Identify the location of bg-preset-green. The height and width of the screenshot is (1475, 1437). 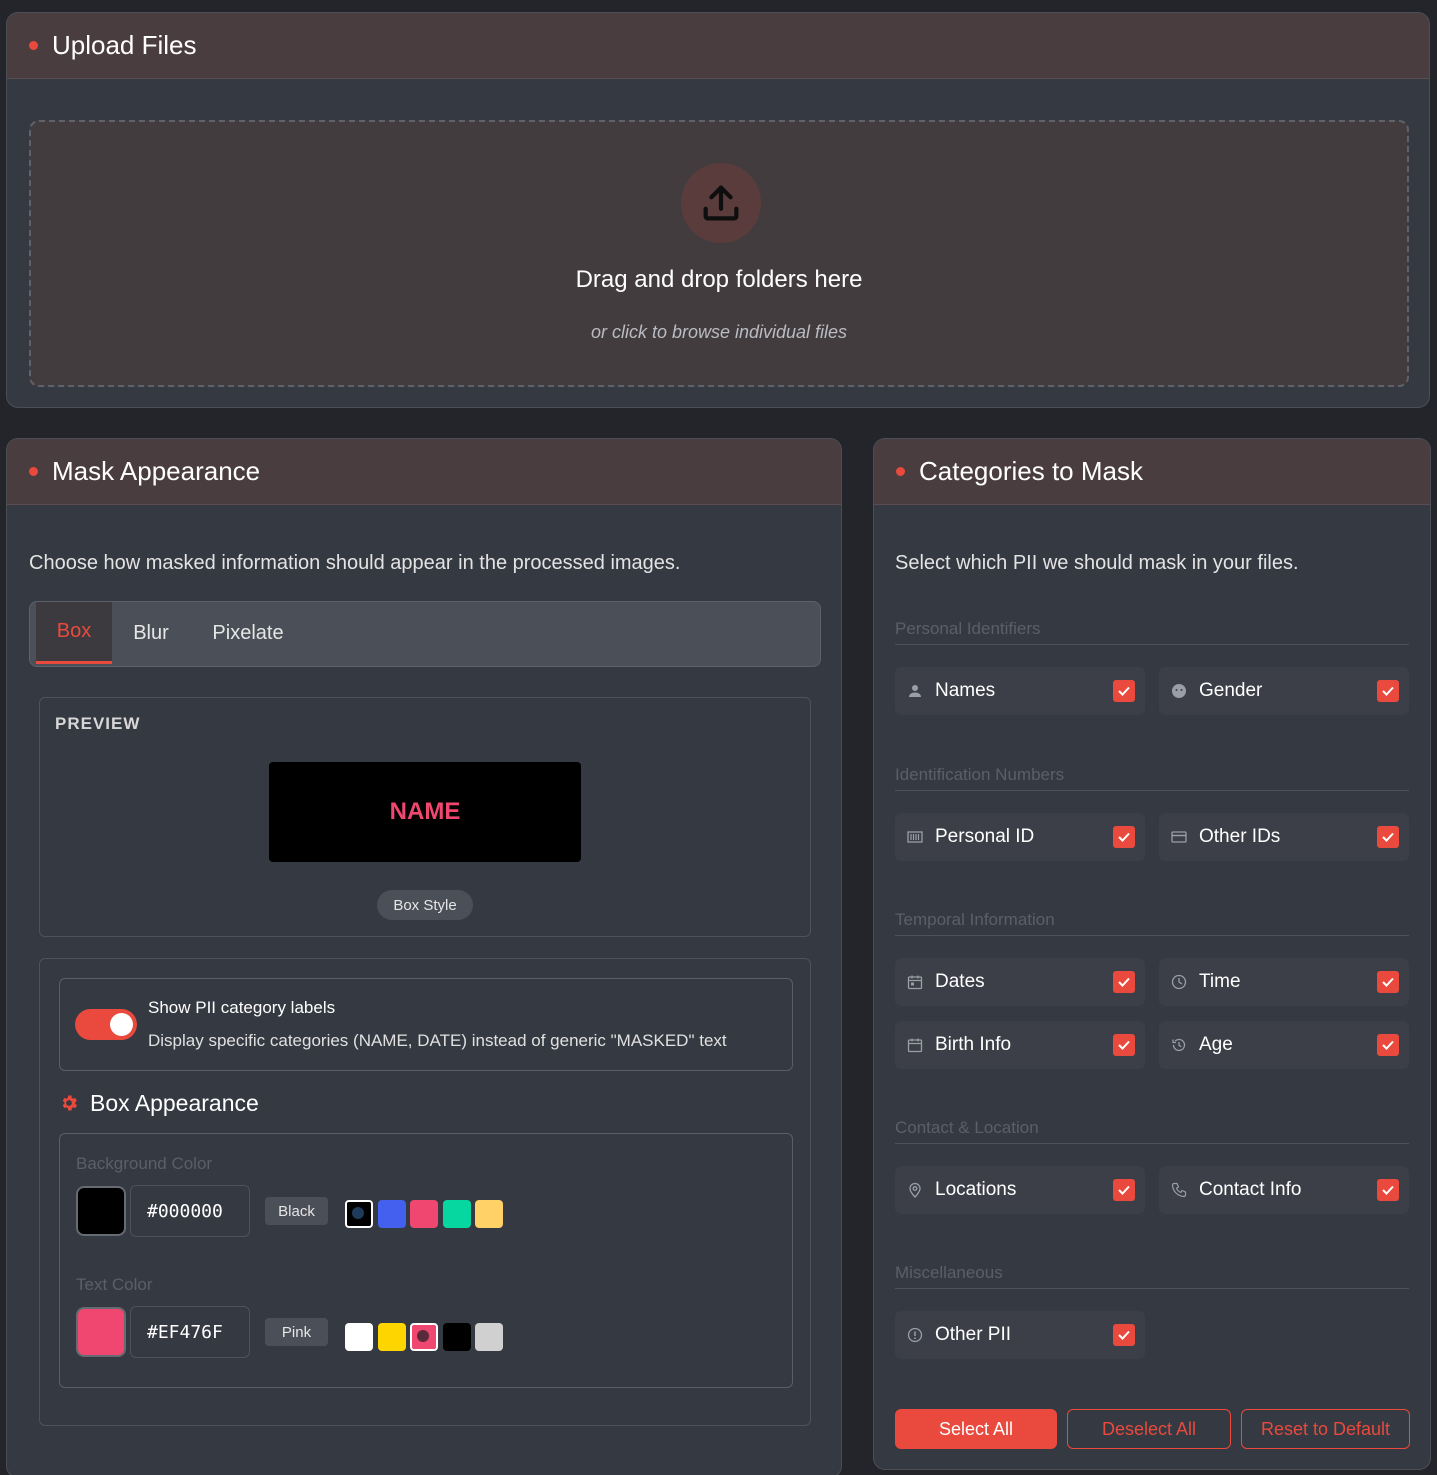
(457, 1214).